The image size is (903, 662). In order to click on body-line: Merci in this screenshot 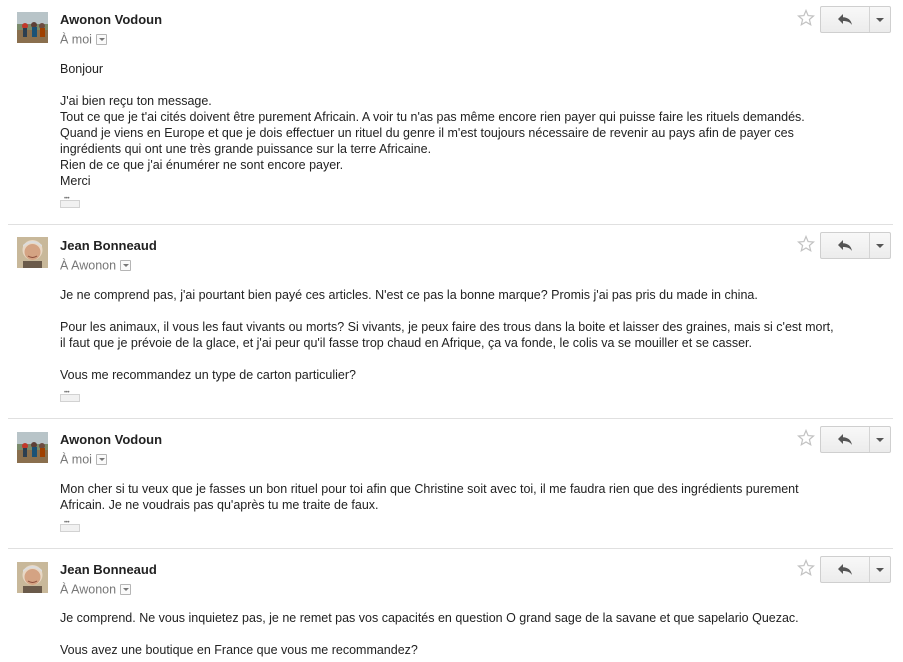, I will do `click(75, 181)`.